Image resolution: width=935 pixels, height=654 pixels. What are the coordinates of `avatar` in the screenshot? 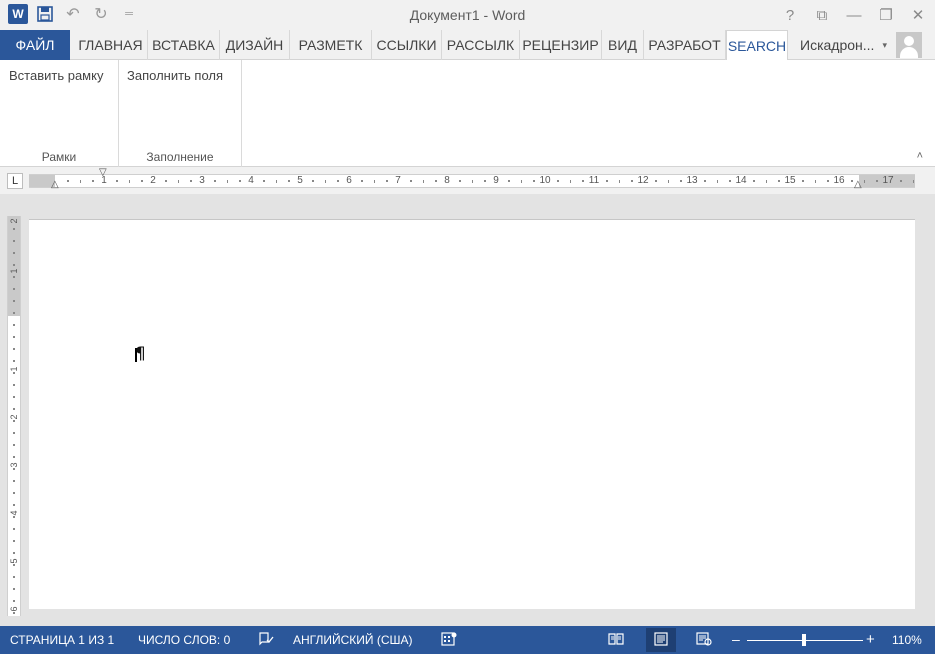 It's located at (909, 45).